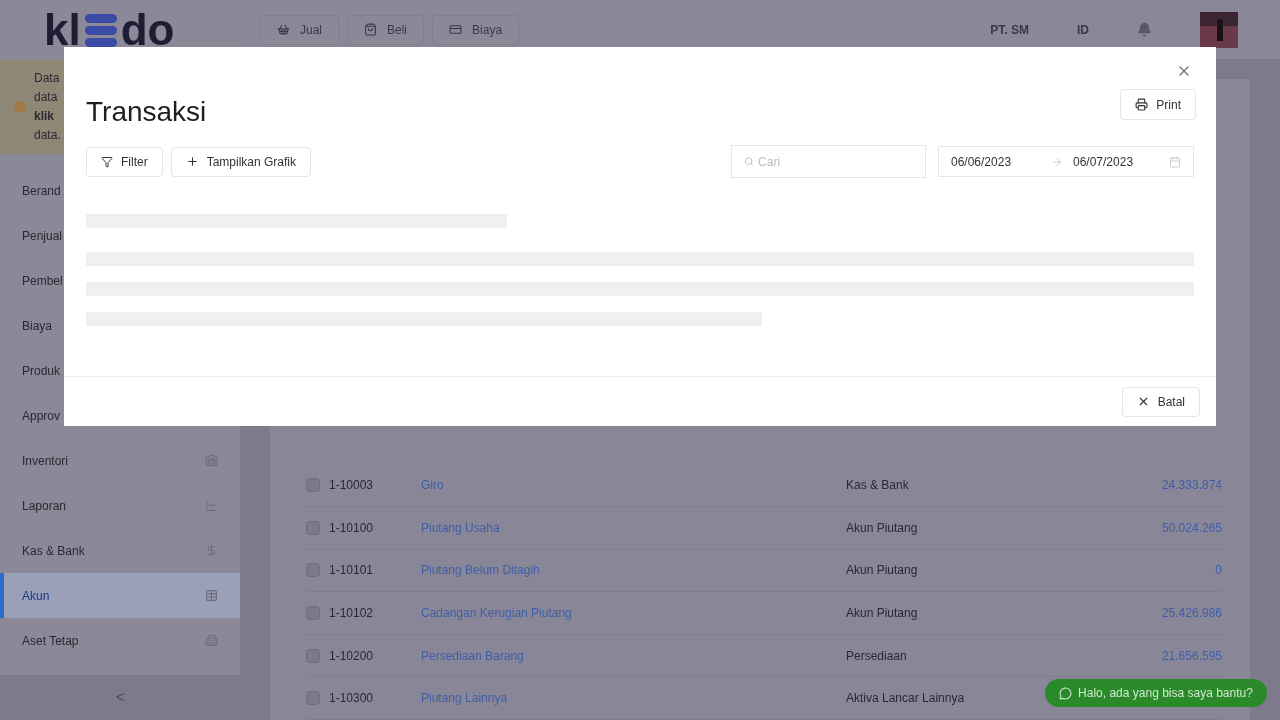 This screenshot has height=720, width=1280. Describe the element at coordinates (633, 698) in the screenshot. I see `account-name-link: Piutang Lainnya` at that location.